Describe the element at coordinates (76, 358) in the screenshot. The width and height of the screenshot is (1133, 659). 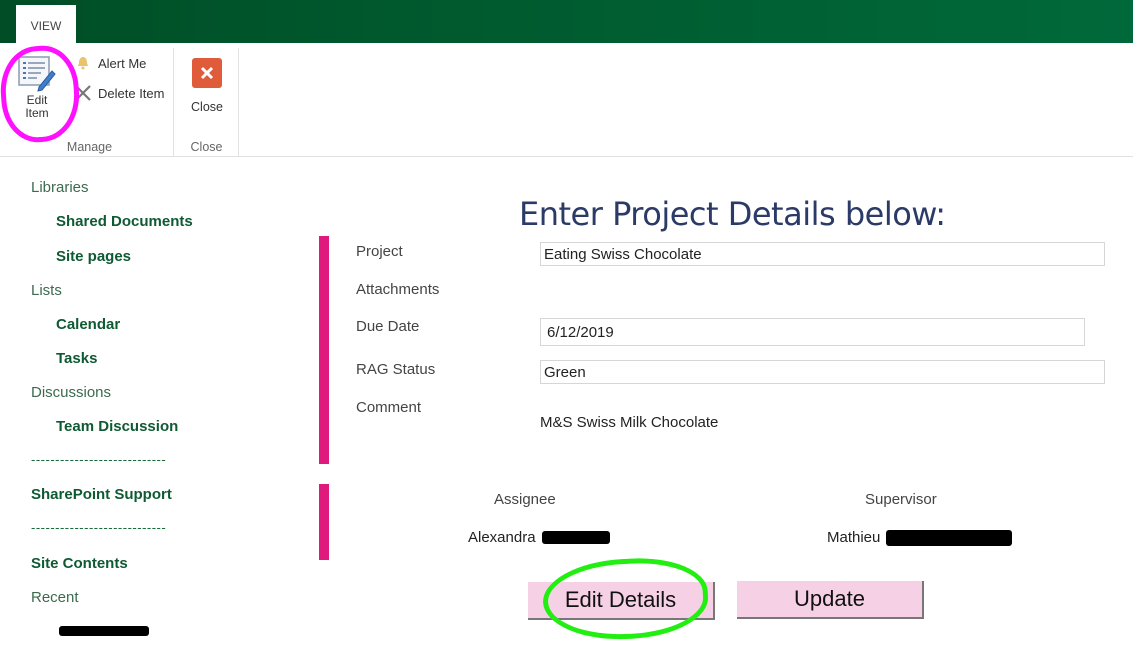
I see `nav-tasks: Tasks` at that location.